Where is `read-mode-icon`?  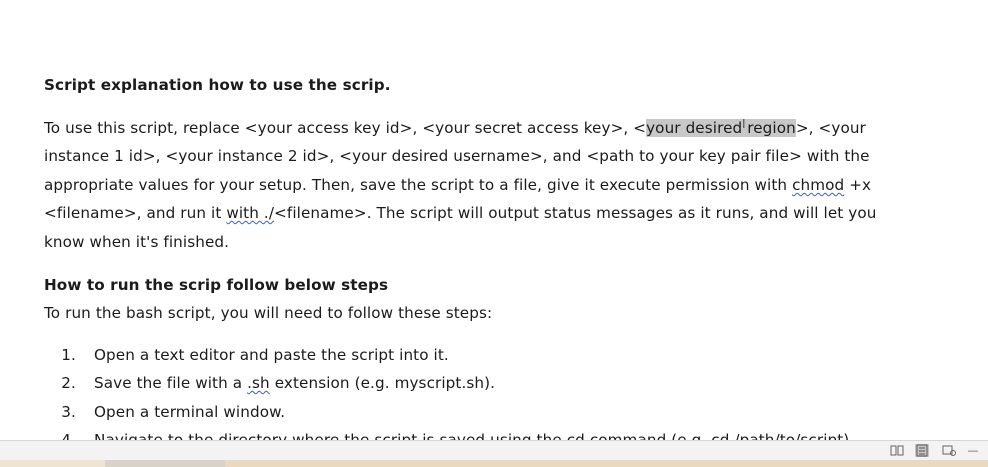 read-mode-icon is located at coordinates (897, 450).